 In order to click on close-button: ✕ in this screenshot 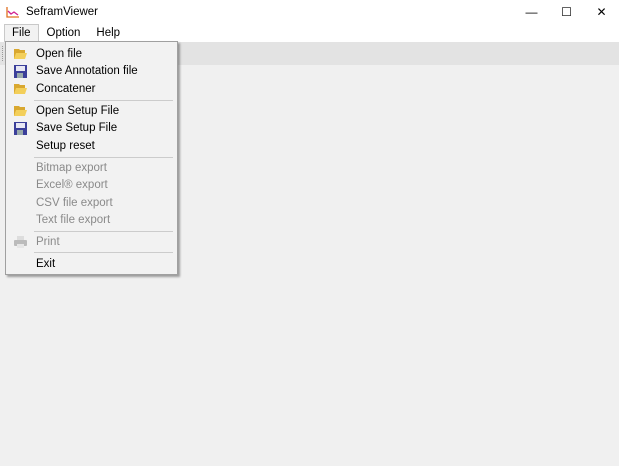, I will do `click(601, 11)`.